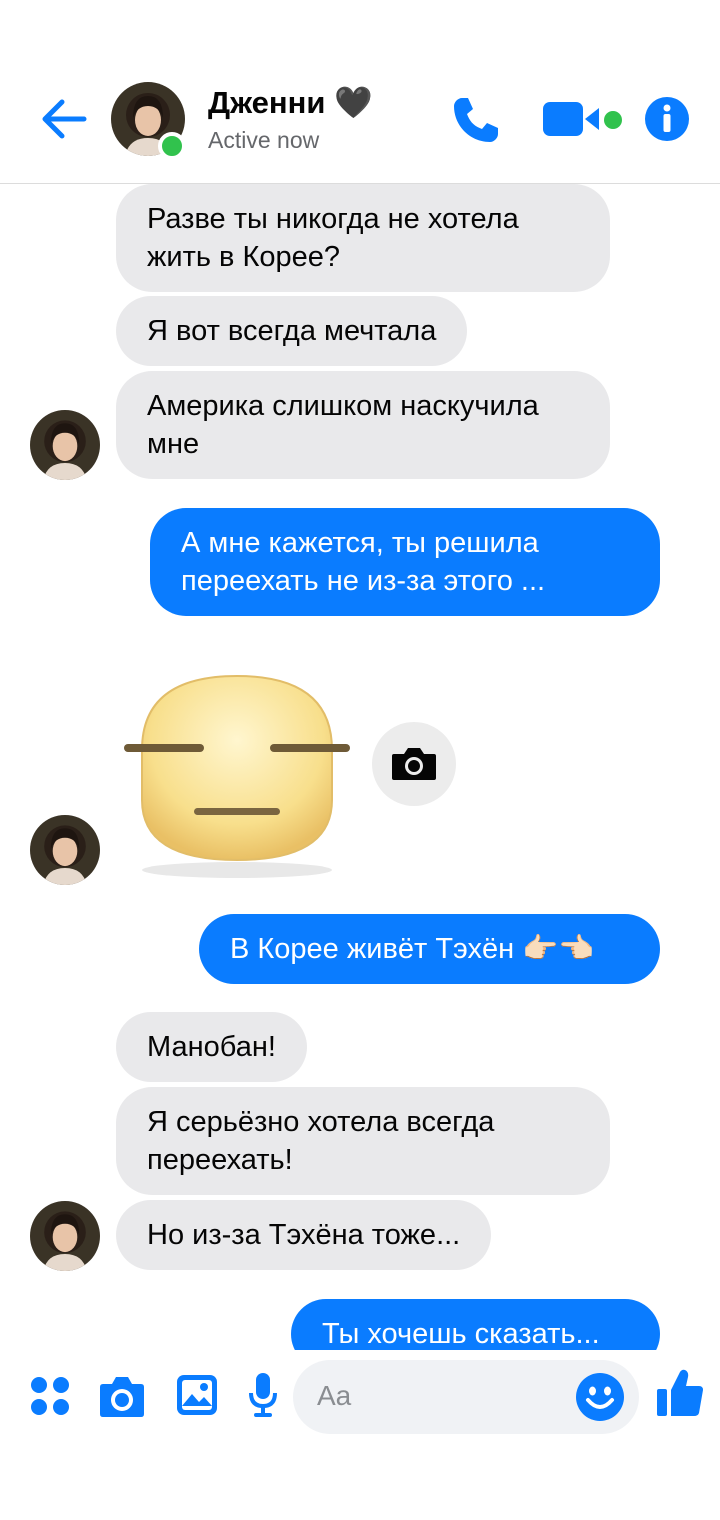 Image resolution: width=720 pixels, height=1520 pixels. What do you see at coordinates (363, 238) in the screenshot?
I see `incoming-message: Разве ты никогда не хотела жить в Корее?` at bounding box center [363, 238].